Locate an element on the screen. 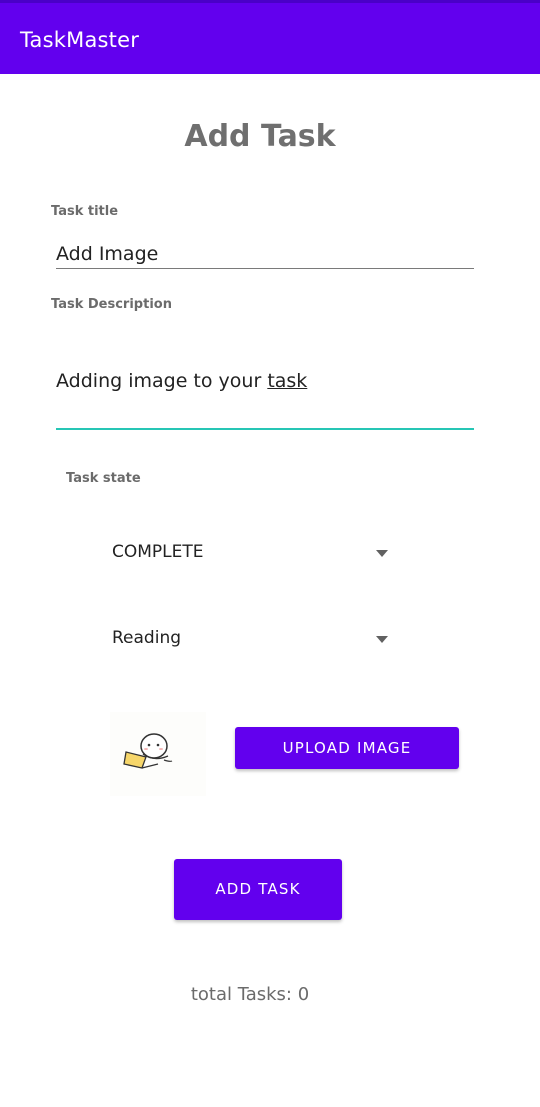 This screenshot has height=1107, width=540. app-bar: TaskMaster is located at coordinates (270, 37).